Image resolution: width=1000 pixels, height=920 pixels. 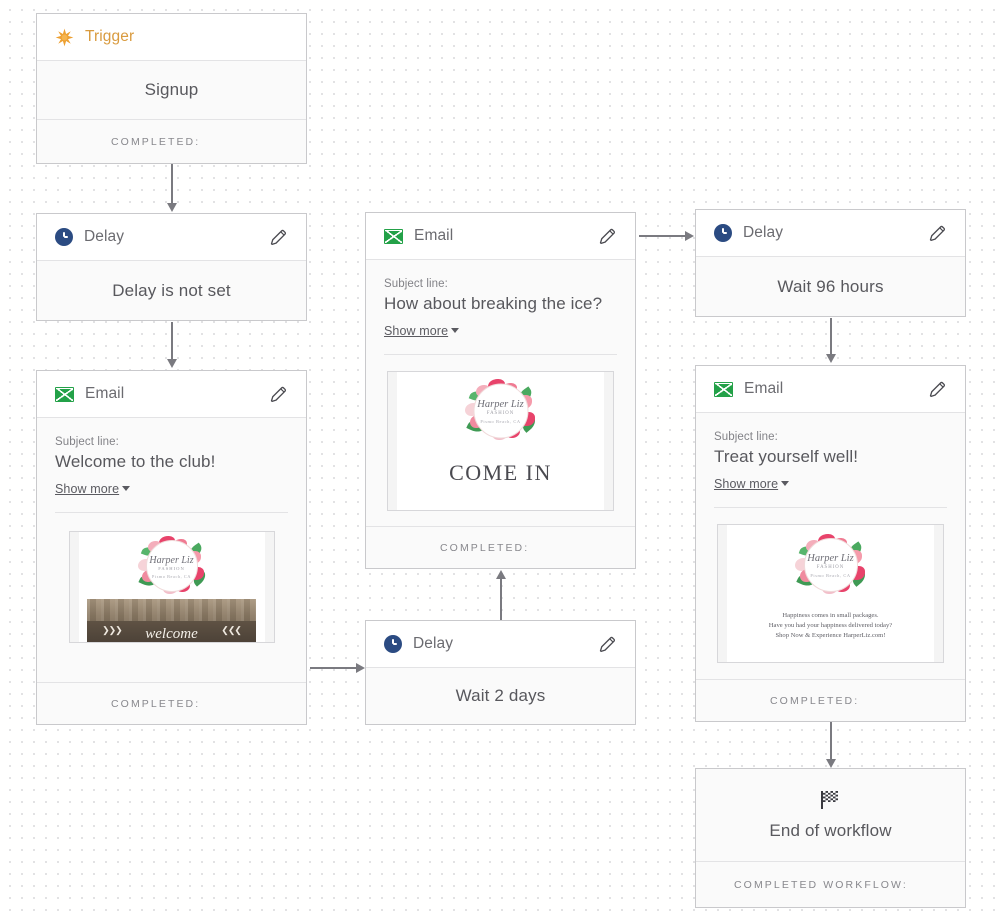 I want to click on email3-subject-value: Treat yourself well!, so click(x=786, y=456).